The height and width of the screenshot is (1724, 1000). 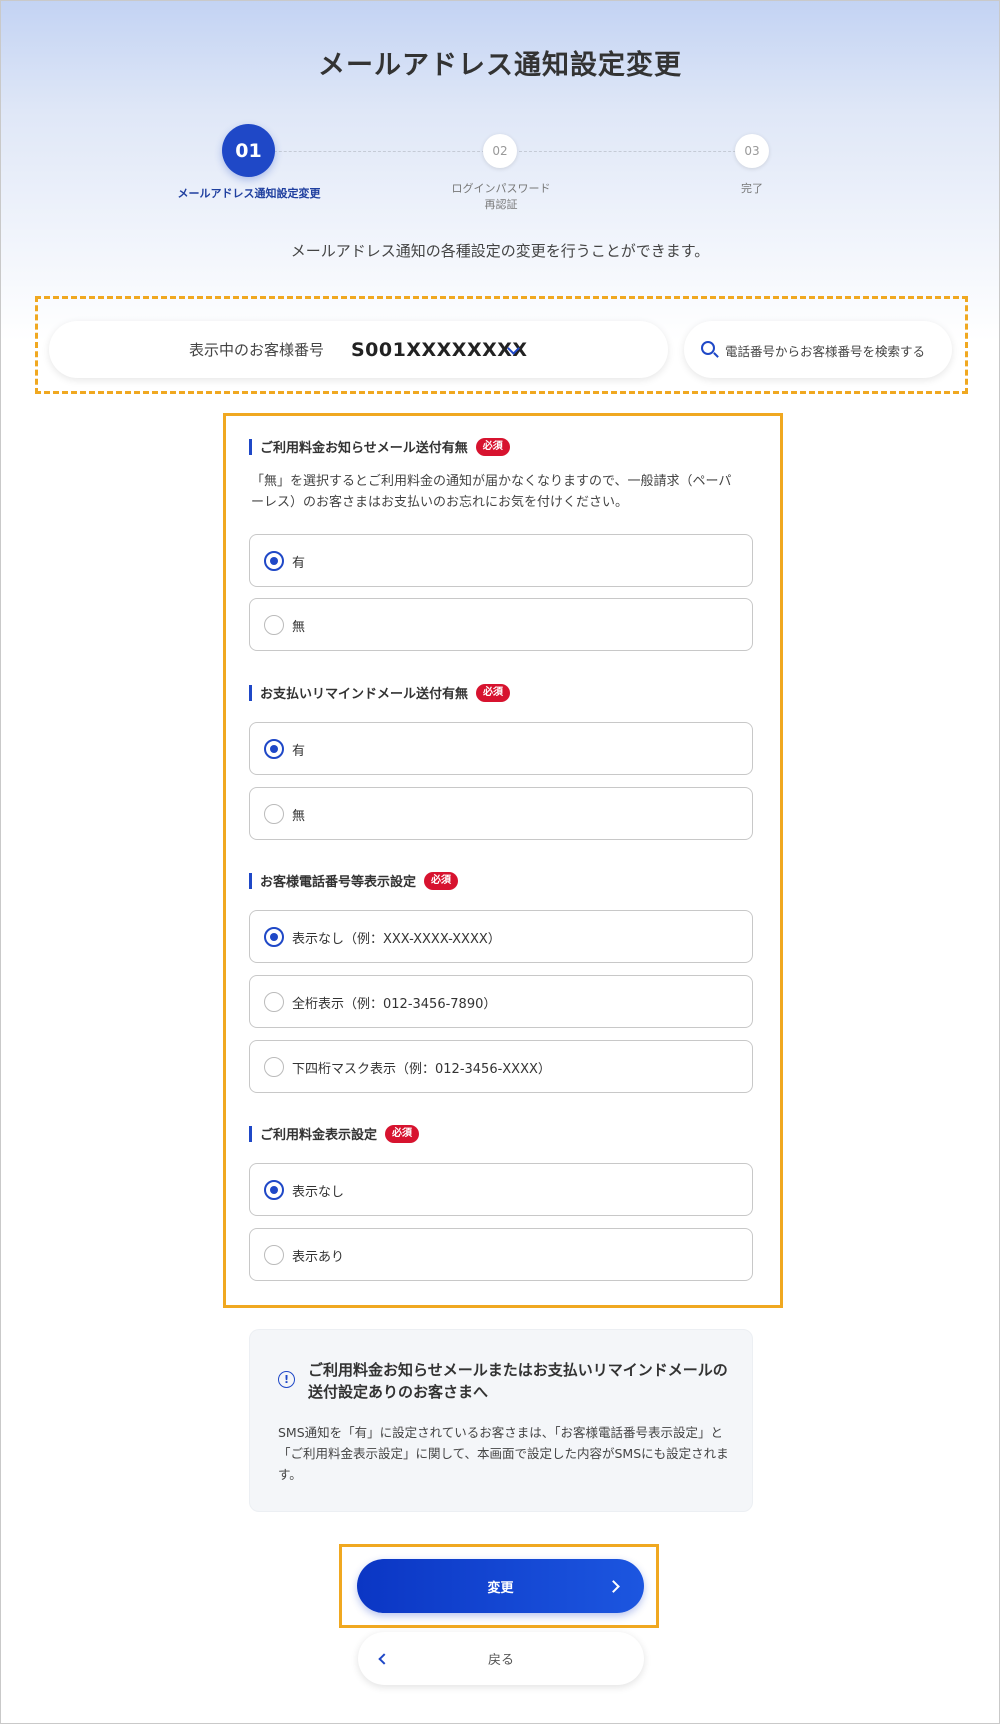 What do you see at coordinates (501, 197) in the screenshot?
I see `step-2-label: ログインパスワード 再認証` at bounding box center [501, 197].